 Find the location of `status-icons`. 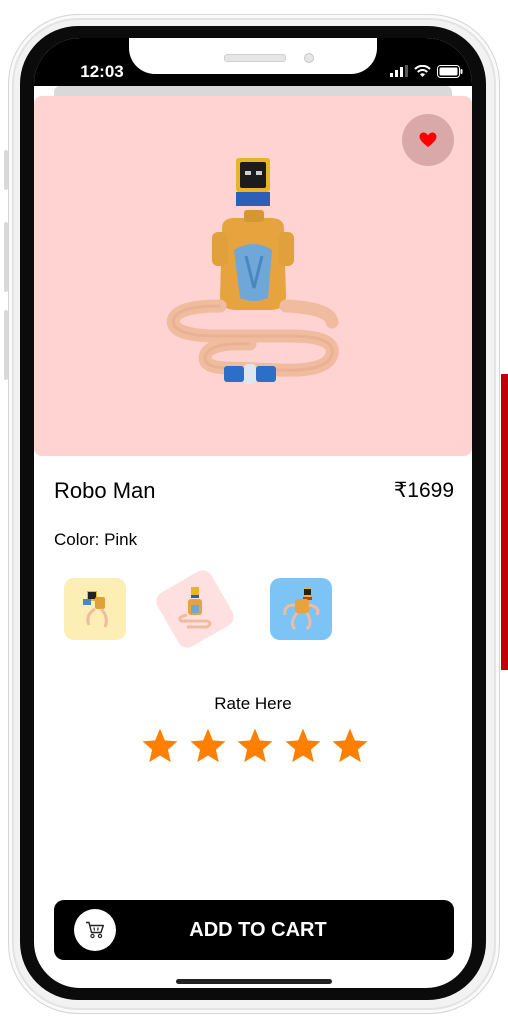

status-icons is located at coordinates (426, 71).